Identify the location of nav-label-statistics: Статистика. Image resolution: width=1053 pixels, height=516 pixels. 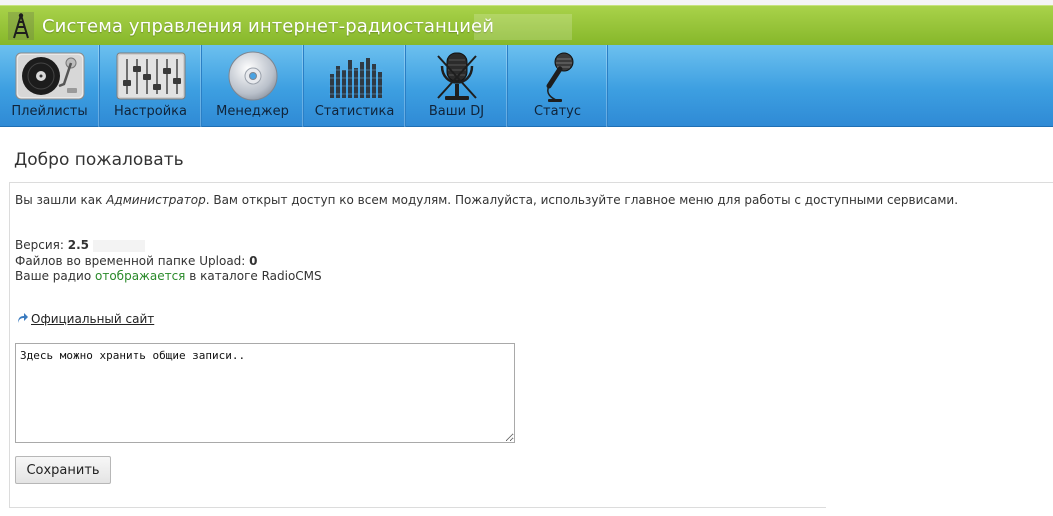
(354, 111).